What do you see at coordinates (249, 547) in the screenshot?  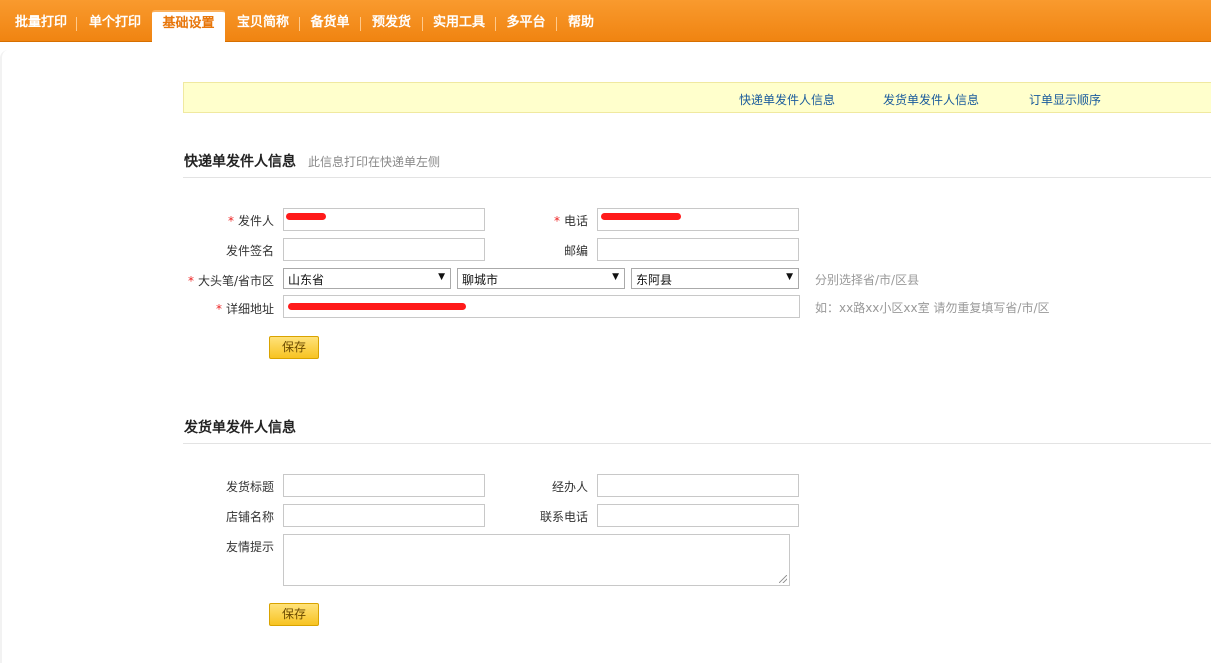 I see `friendly-tip-label: 友情提示` at bounding box center [249, 547].